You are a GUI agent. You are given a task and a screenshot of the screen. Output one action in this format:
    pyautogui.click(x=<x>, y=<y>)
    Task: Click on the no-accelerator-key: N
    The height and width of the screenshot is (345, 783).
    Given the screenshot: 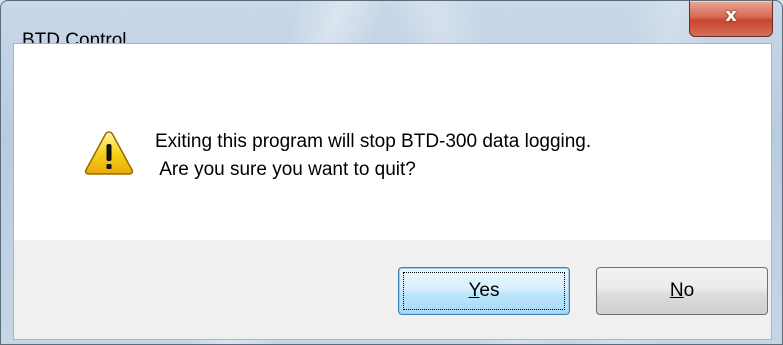 What is the action you would take?
    pyautogui.click(x=676, y=290)
    